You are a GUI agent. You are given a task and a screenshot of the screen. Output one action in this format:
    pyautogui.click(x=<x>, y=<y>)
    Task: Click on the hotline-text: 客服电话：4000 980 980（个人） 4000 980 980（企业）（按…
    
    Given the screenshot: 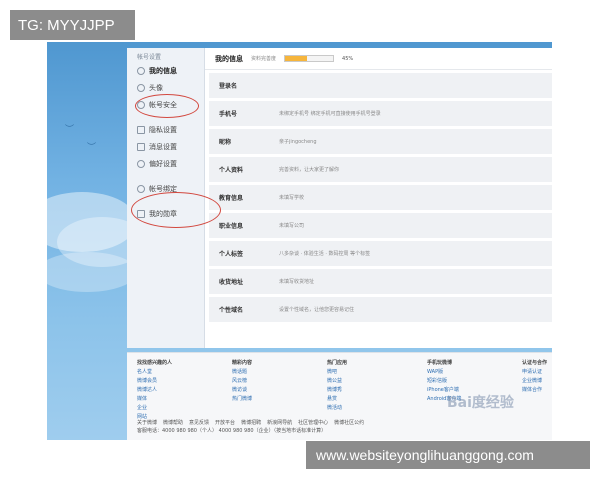 What is the action you would take?
    pyautogui.click(x=232, y=431)
    